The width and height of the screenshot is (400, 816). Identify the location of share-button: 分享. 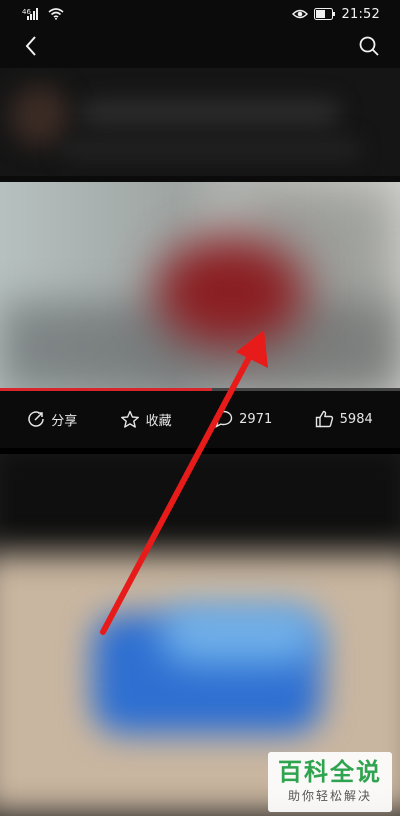
(52, 419).